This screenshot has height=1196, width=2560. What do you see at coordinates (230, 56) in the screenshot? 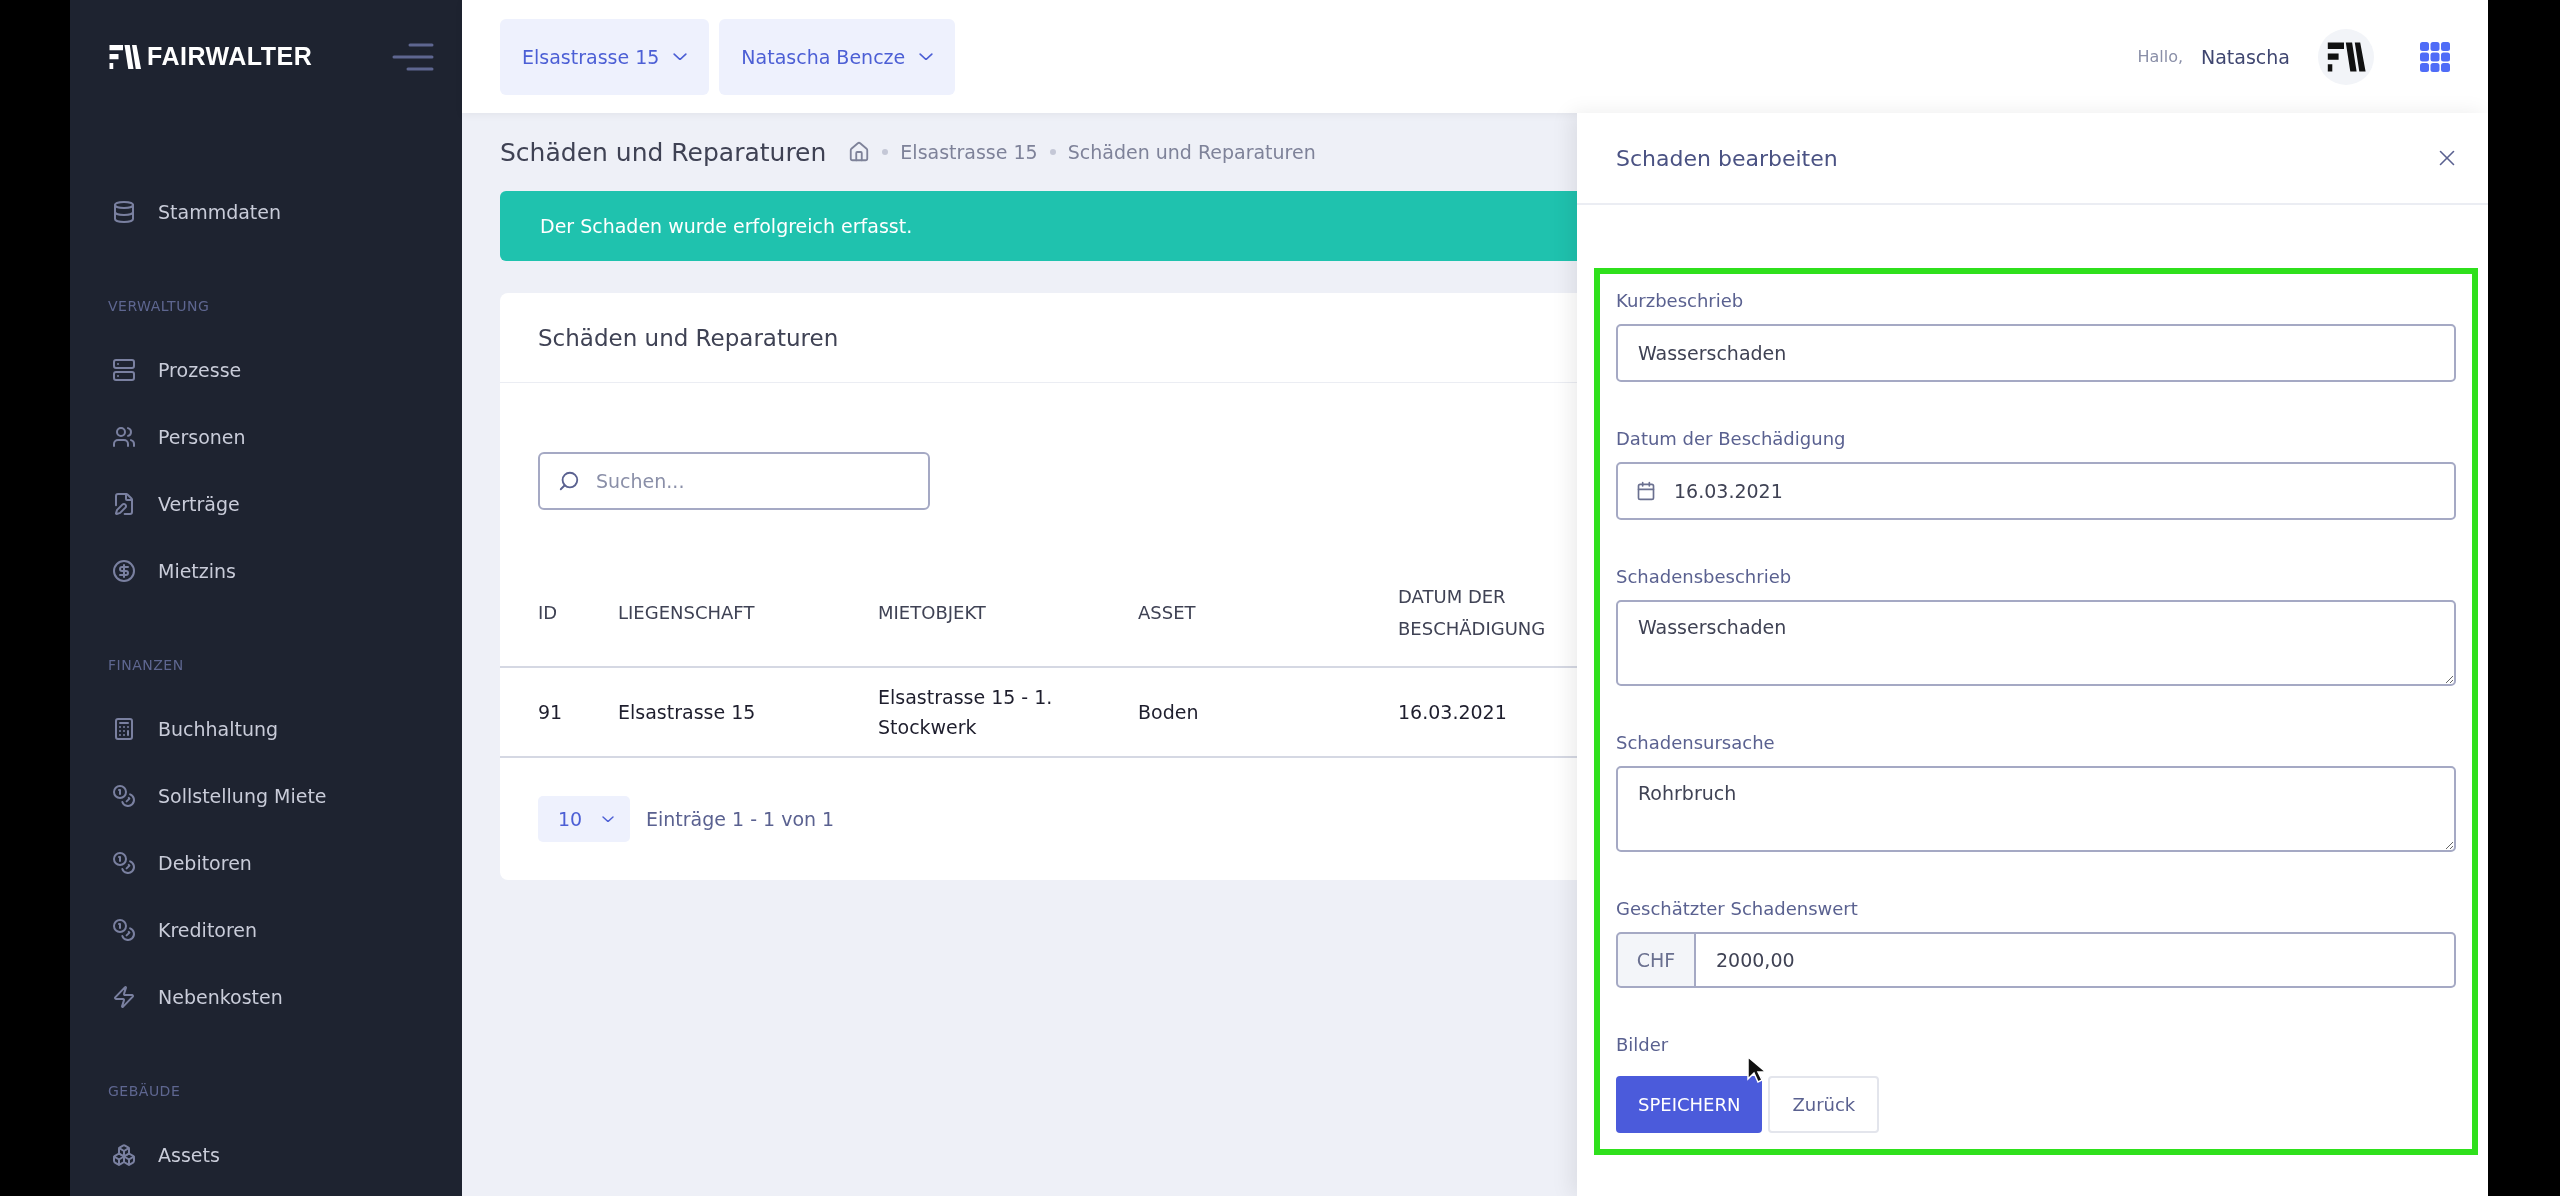
I see `logo-text: FAIRWALTER` at bounding box center [230, 56].